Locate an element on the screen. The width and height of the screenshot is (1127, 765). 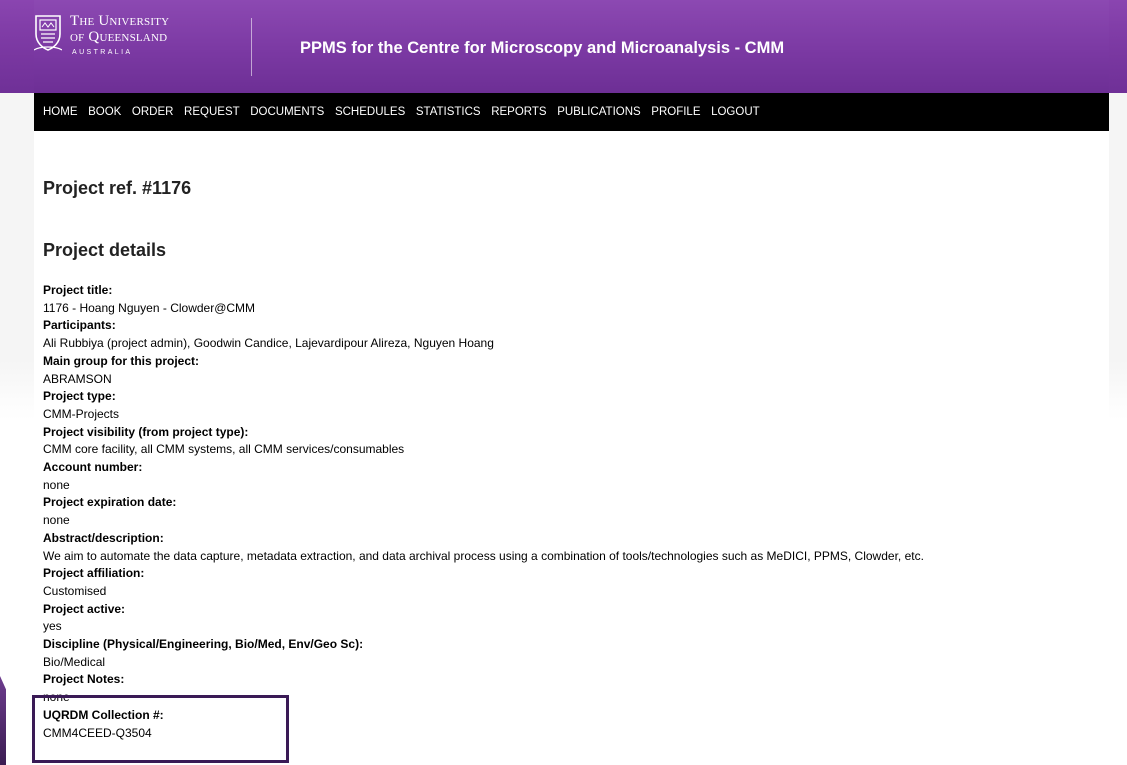
field-label-participants: Participants: is located at coordinates (79, 325).